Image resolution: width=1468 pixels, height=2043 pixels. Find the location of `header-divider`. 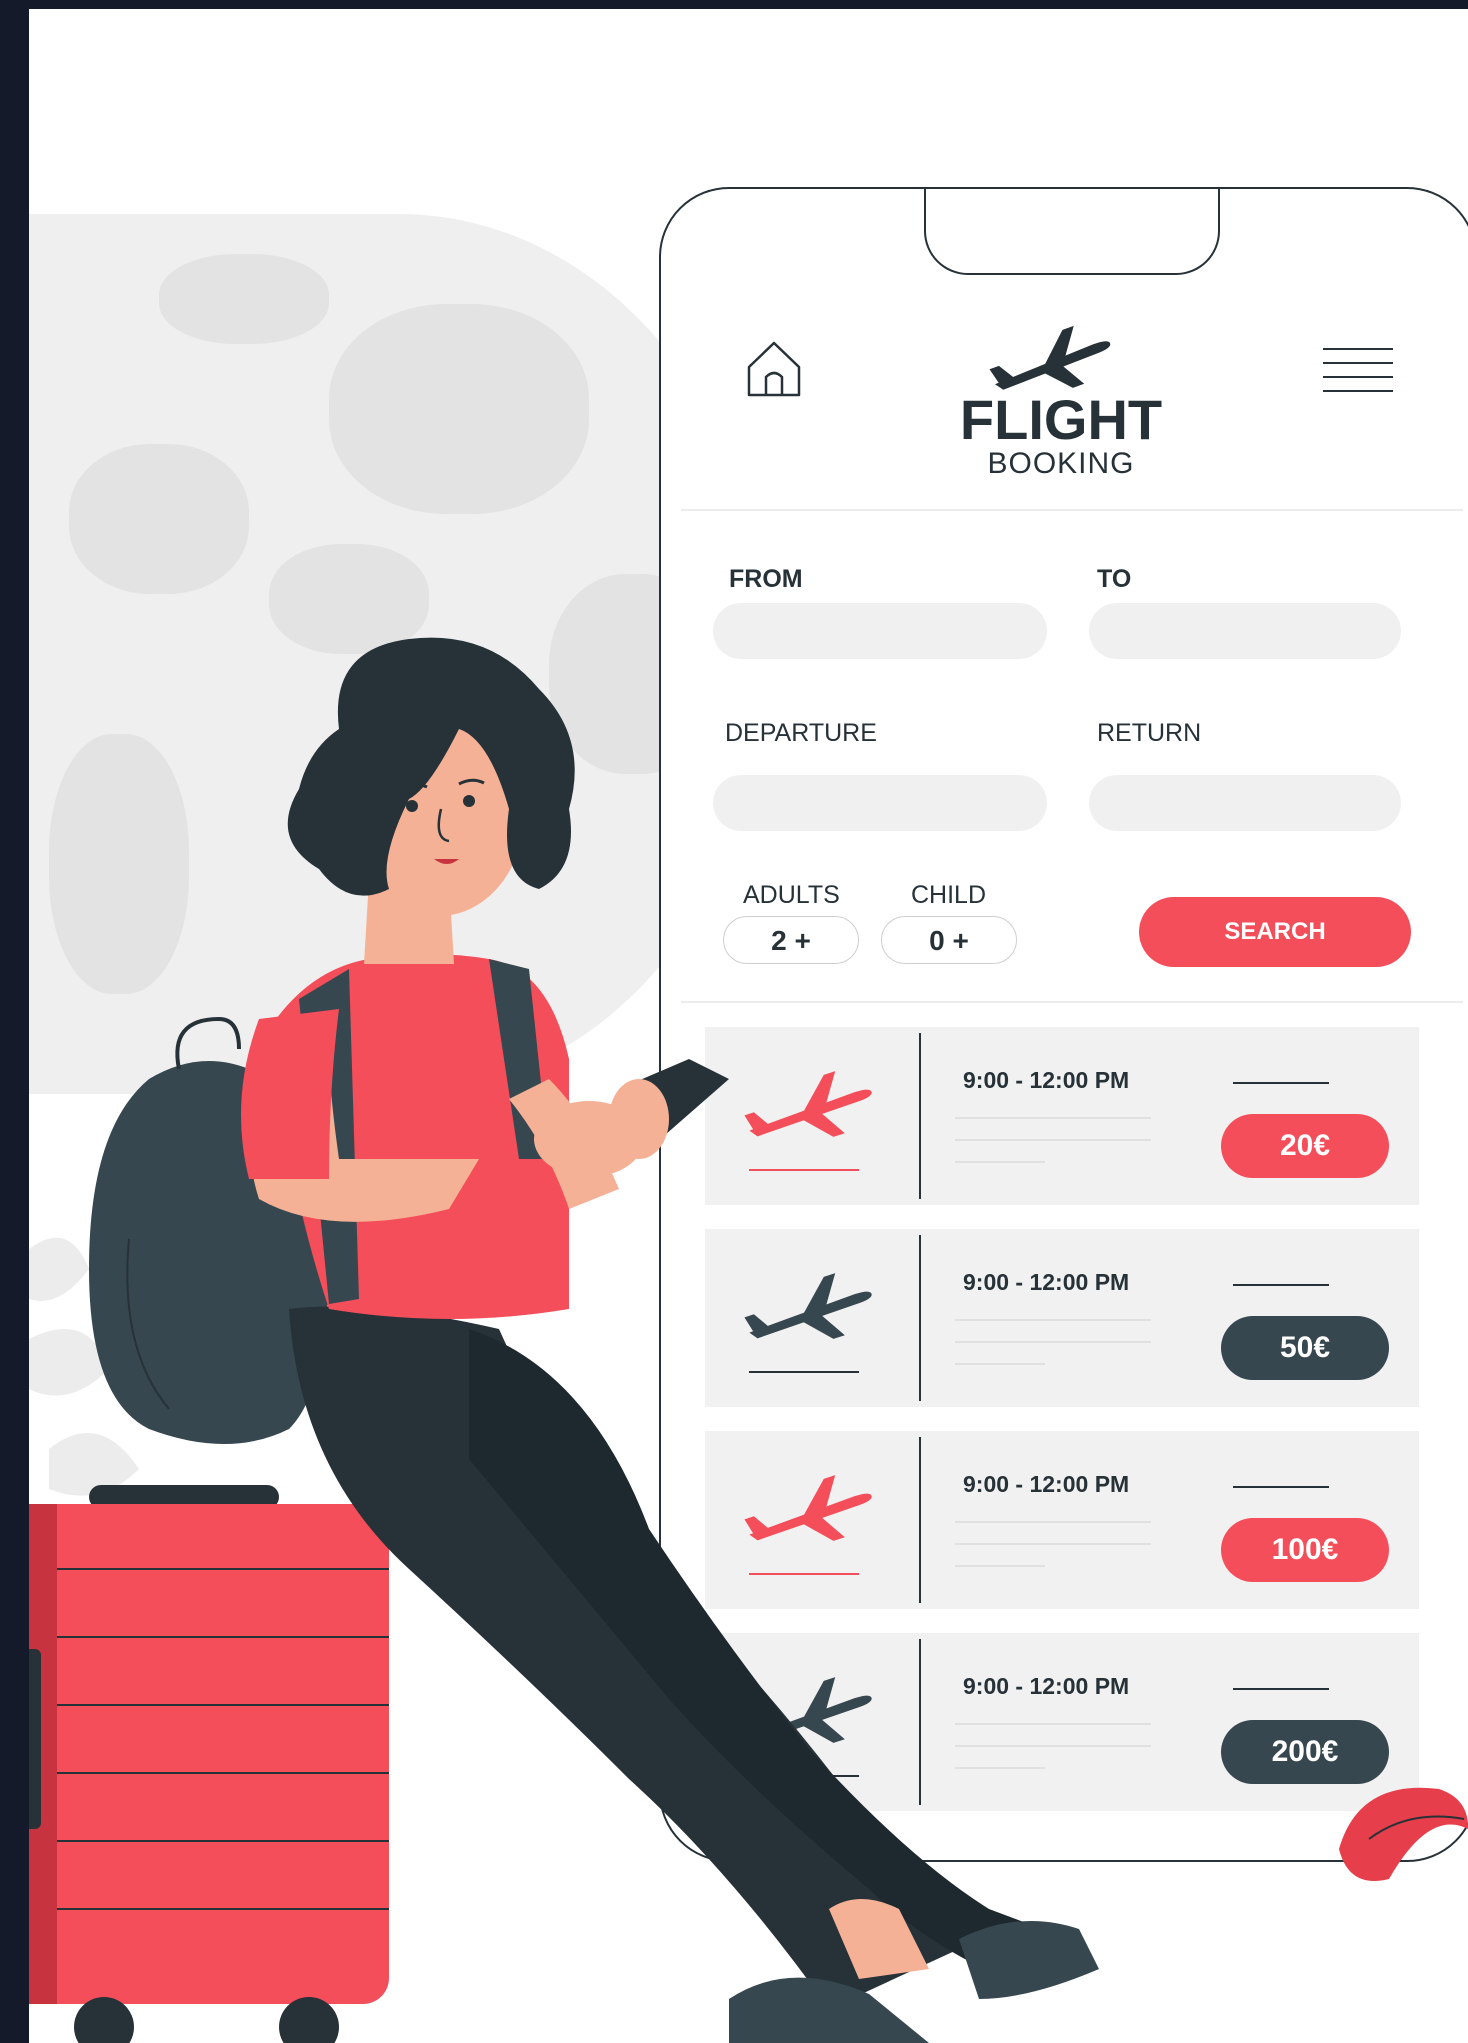

header-divider is located at coordinates (1072, 510).